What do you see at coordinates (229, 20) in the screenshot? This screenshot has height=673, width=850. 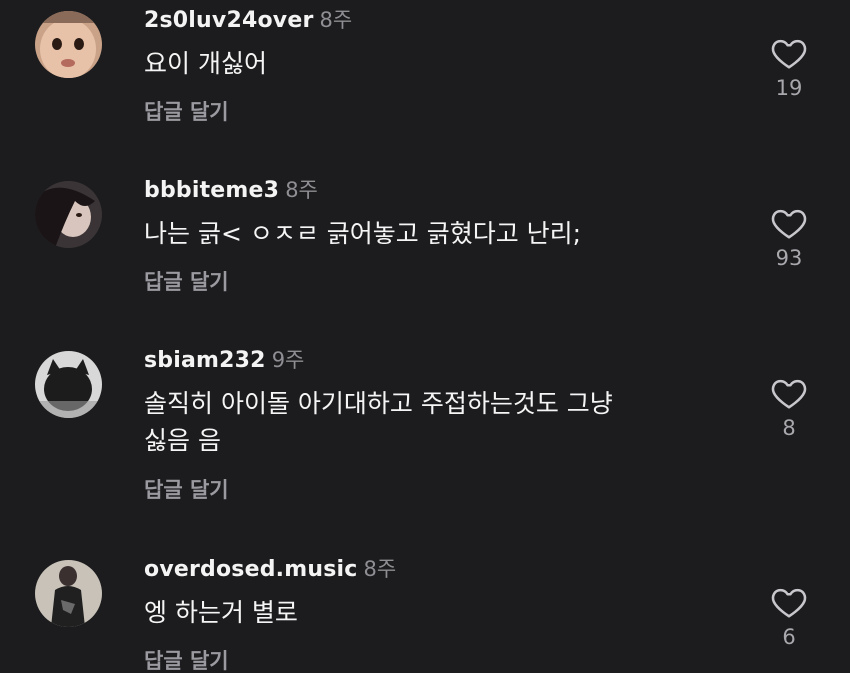 I see `comment-username: 2s0luv24over` at bounding box center [229, 20].